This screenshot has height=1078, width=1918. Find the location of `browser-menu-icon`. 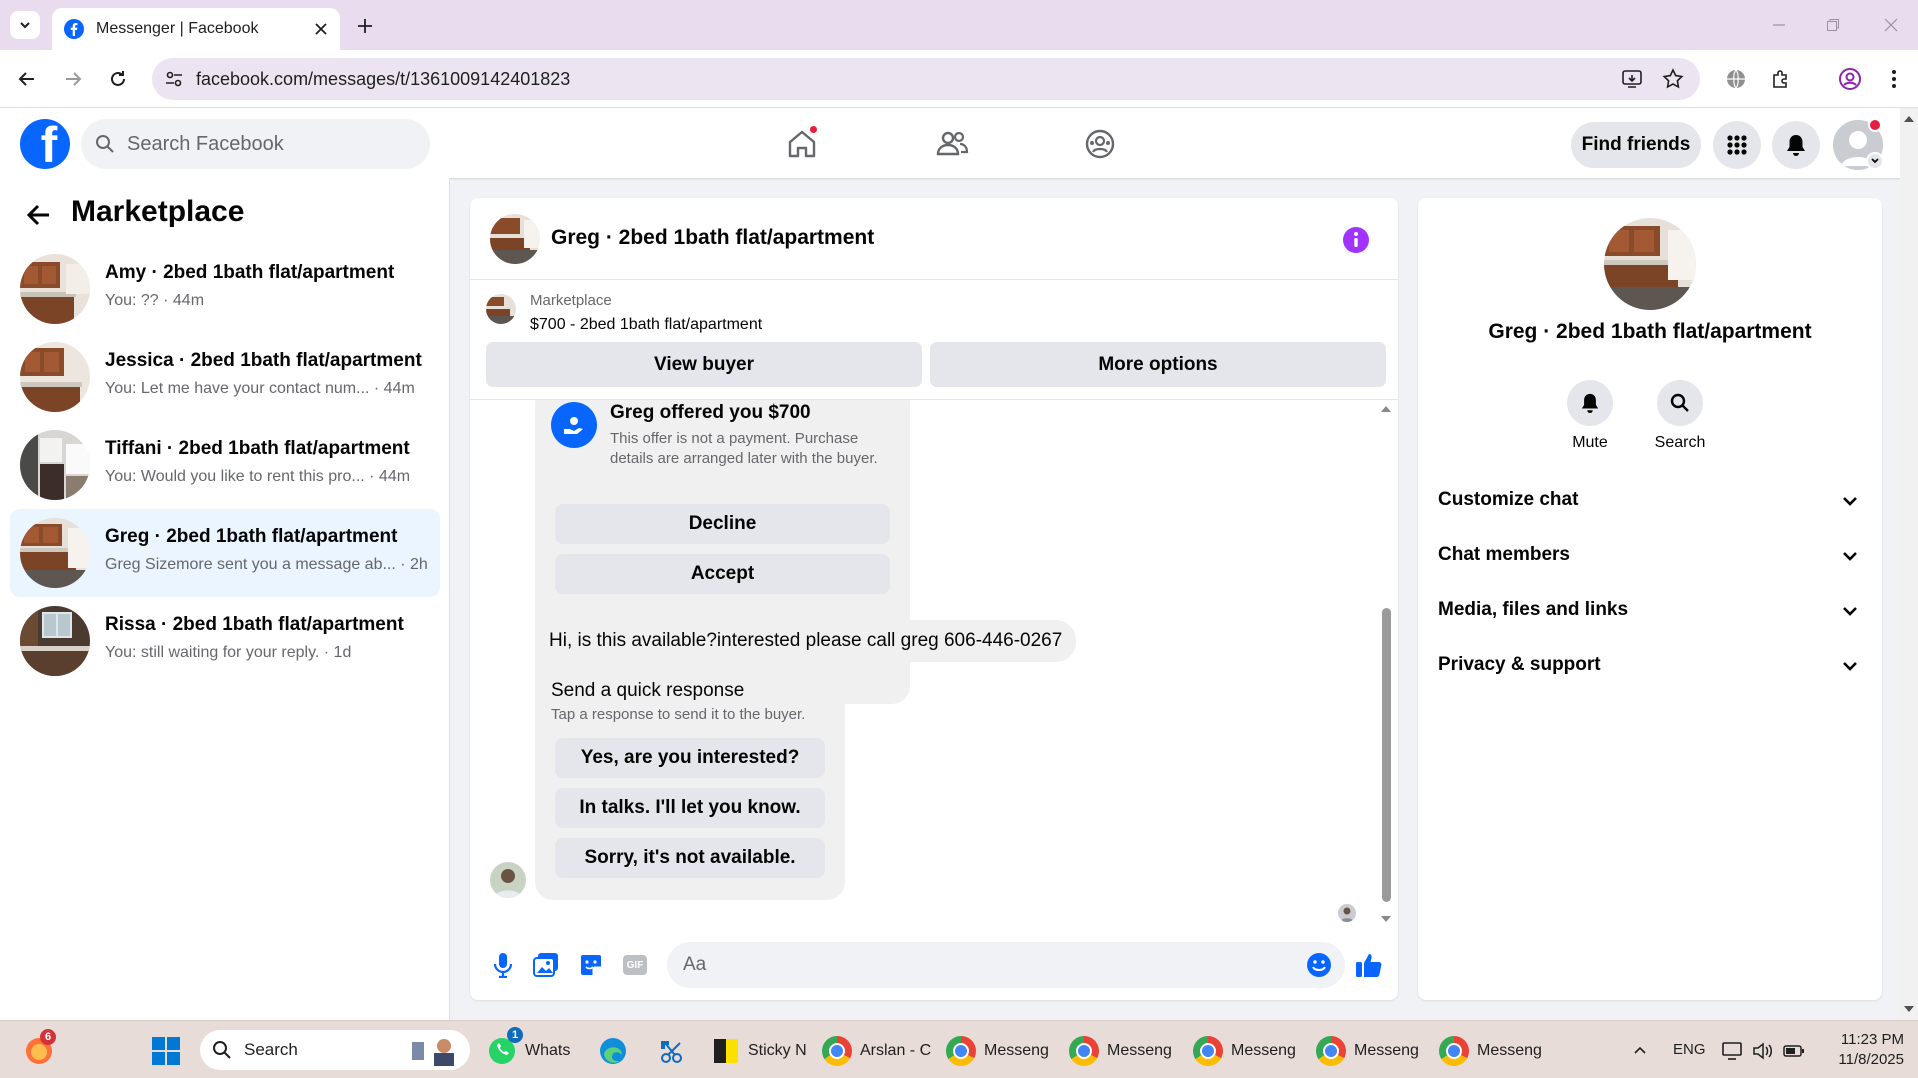

browser-menu-icon is located at coordinates (1894, 79).